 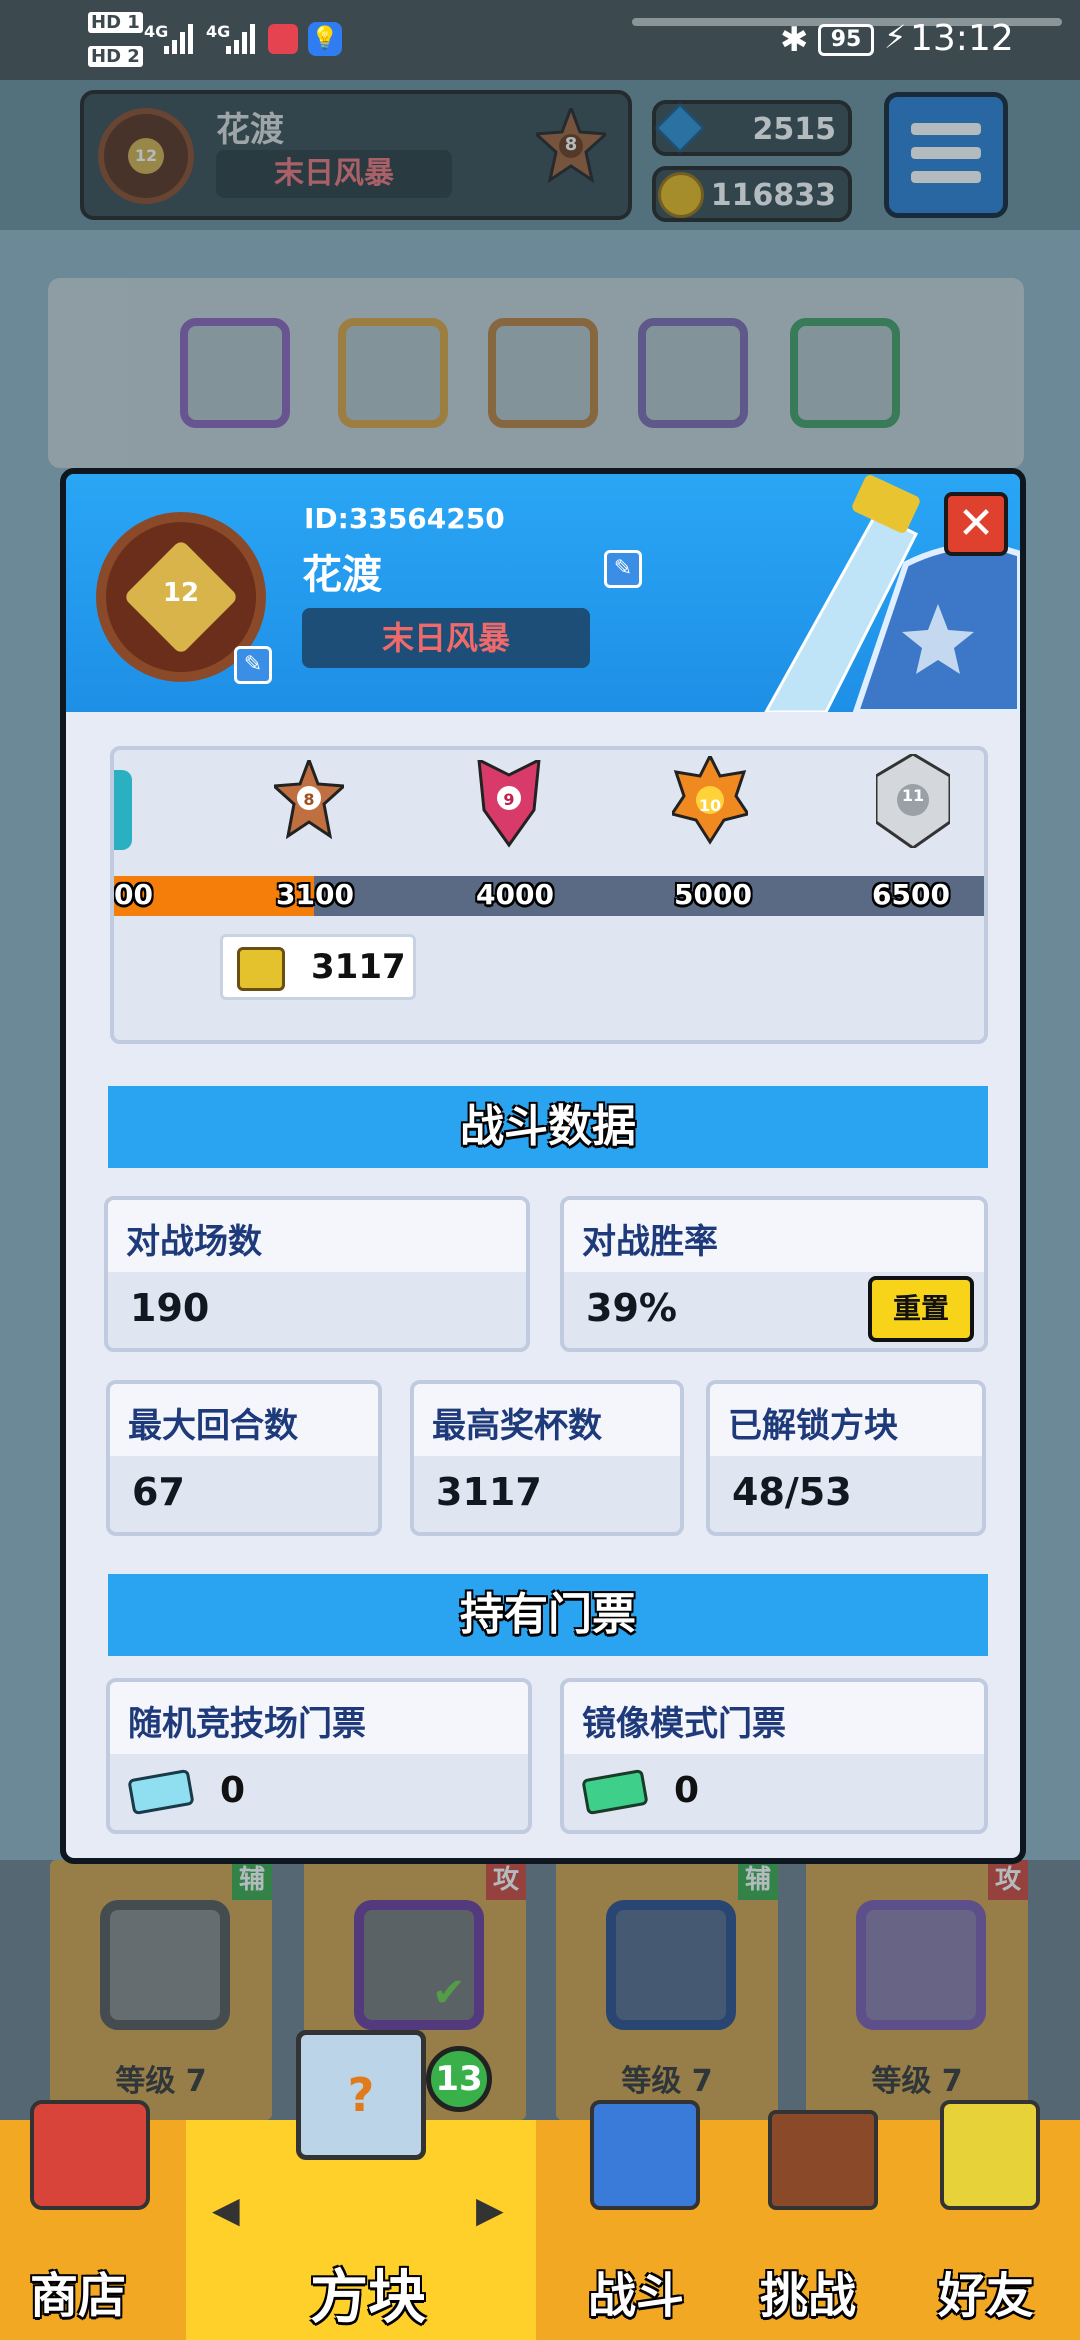 I want to click on ticket-random-arena: 随机竞技场门票 0, so click(x=319, y=1756).